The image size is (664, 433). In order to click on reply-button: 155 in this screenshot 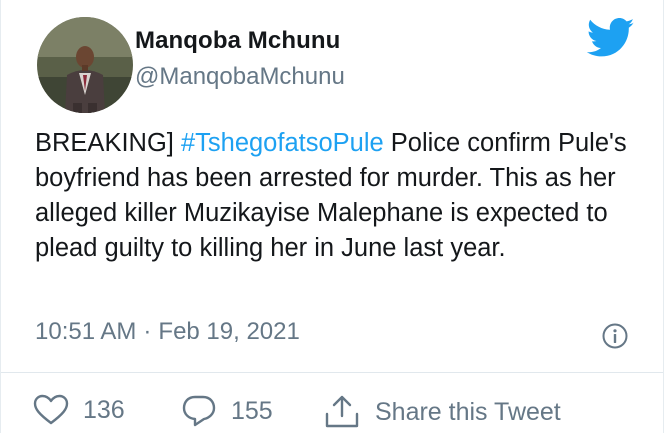, I will do `click(227, 411)`.